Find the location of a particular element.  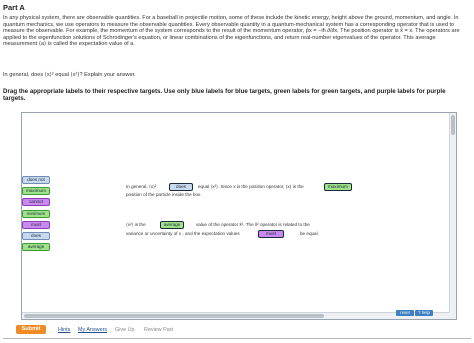

label-average: average is located at coordinates (36, 247).